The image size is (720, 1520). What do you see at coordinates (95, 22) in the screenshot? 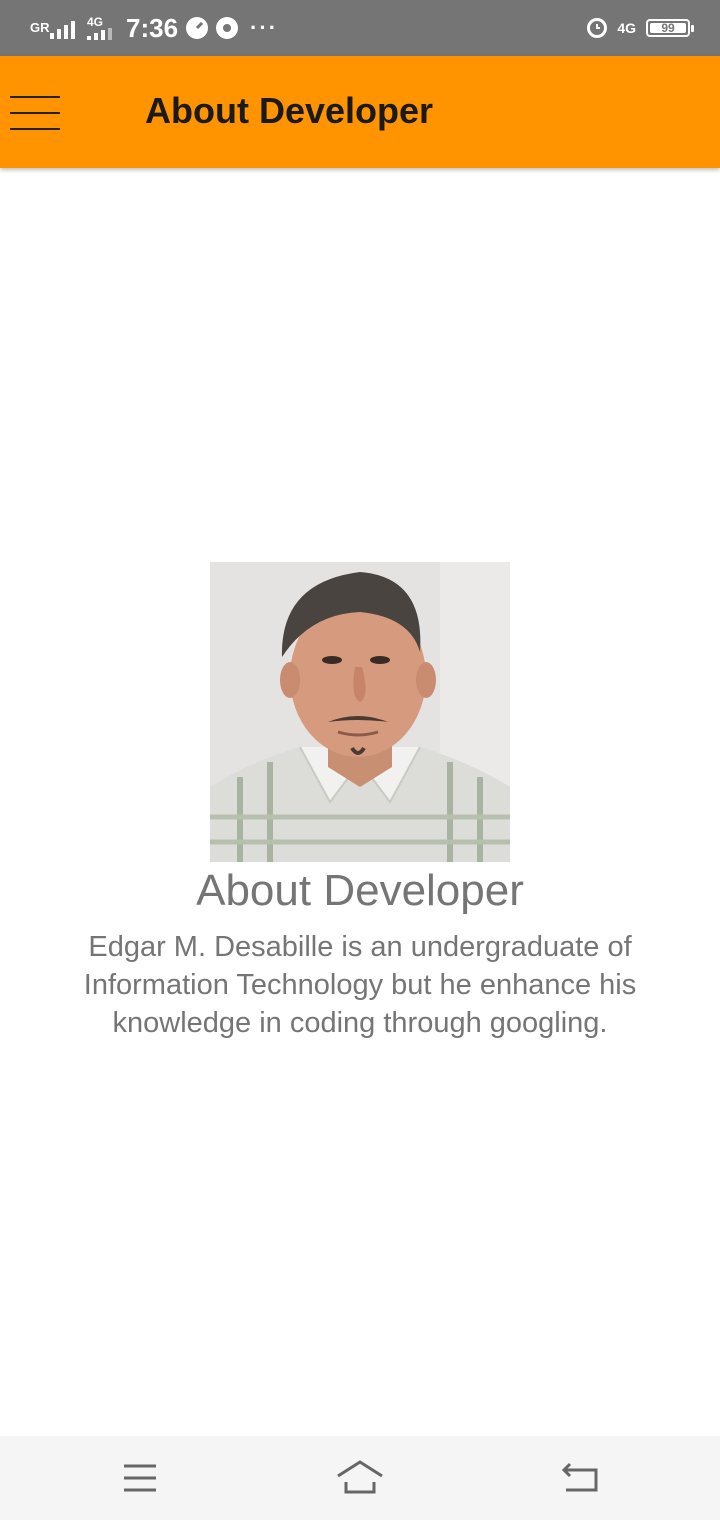
I see `network-label: 4G` at bounding box center [95, 22].